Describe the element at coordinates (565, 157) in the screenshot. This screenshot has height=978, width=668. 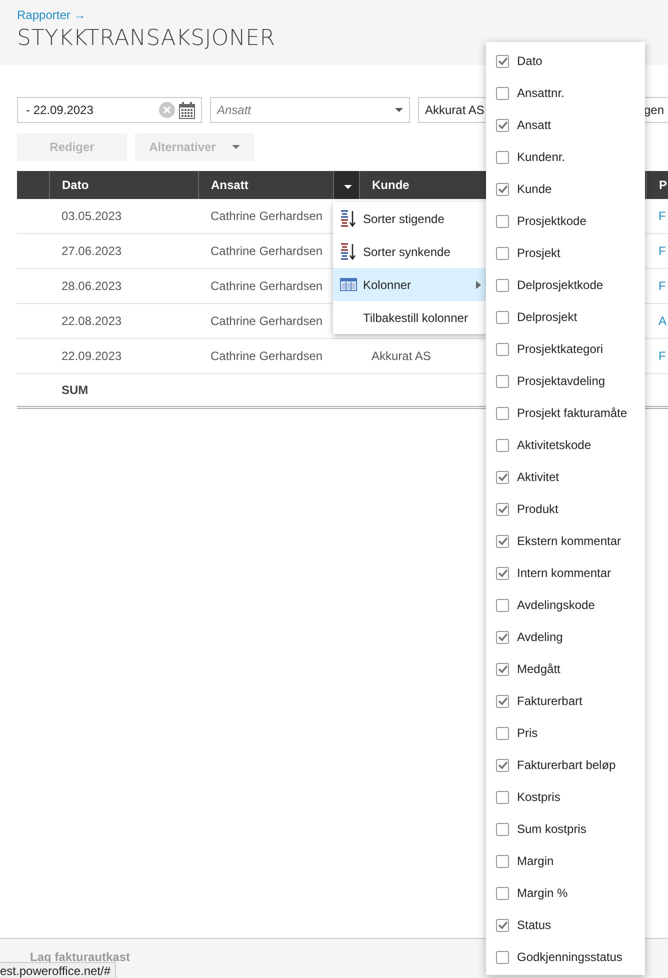
I see `column-option: Kundenr.` at that location.